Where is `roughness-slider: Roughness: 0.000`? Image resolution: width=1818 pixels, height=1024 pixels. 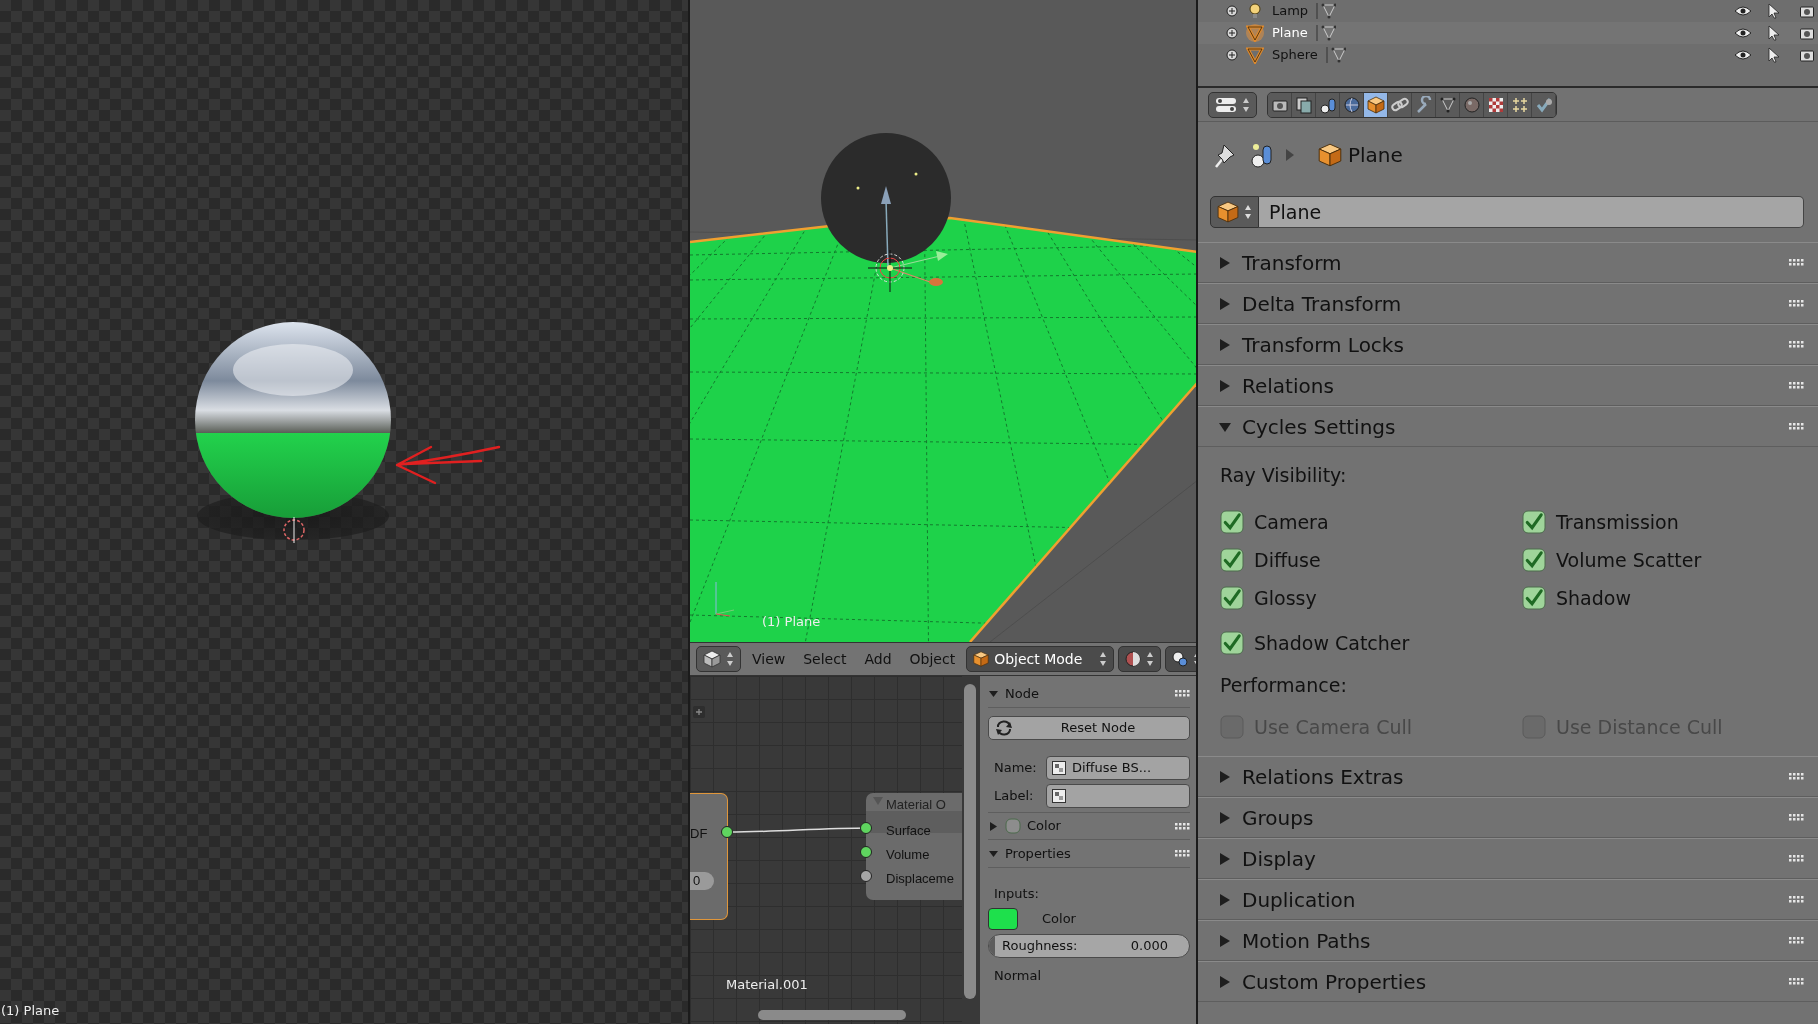 roughness-slider: Roughness: 0.000 is located at coordinates (1089, 945).